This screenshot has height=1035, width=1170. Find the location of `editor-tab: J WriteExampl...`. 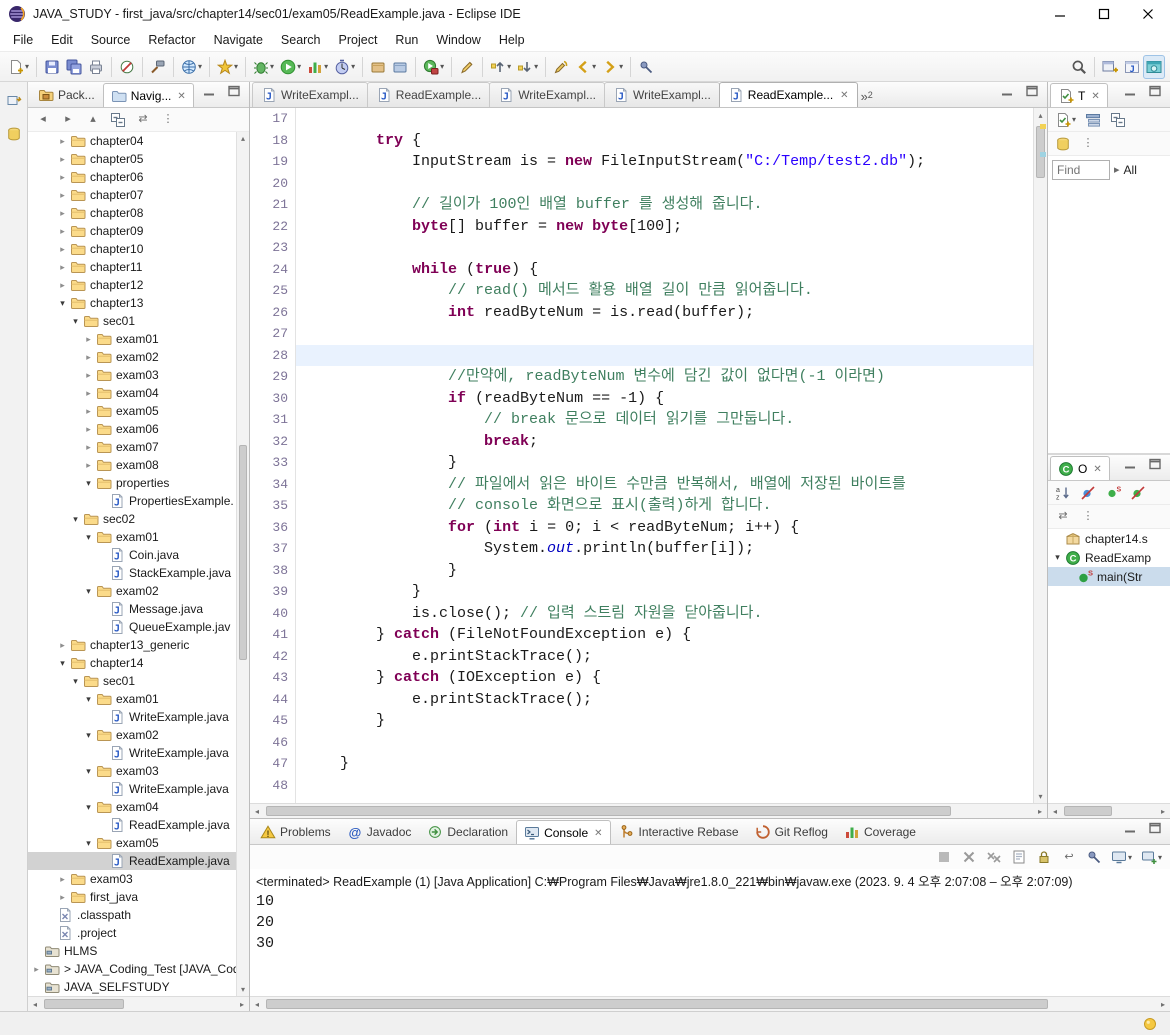

editor-tab: J WriteExampl... is located at coordinates (661, 94).